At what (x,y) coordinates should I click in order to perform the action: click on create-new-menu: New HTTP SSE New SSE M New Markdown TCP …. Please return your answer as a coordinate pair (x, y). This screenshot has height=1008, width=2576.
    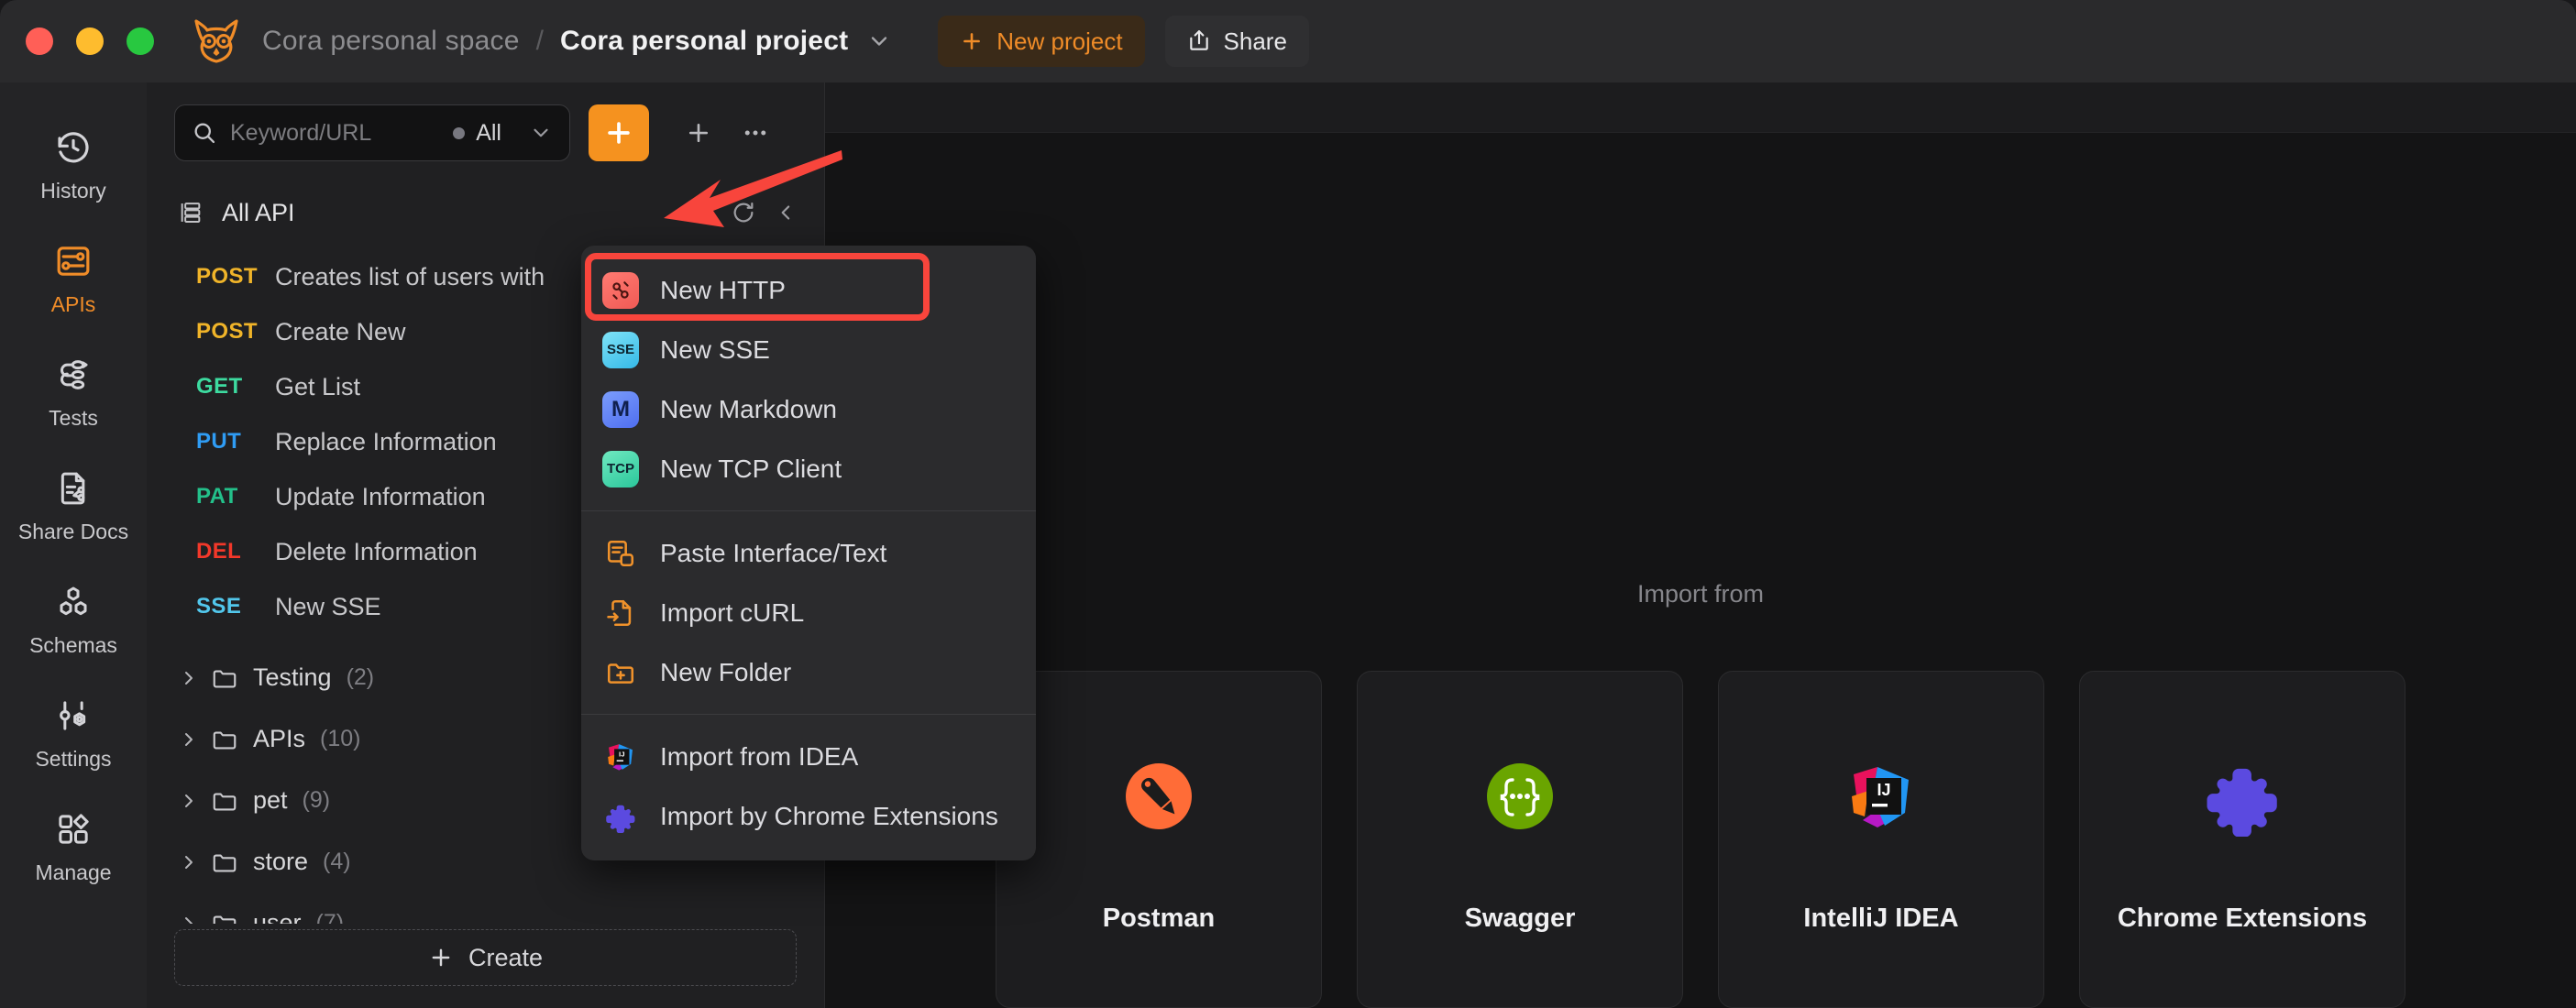
    Looking at the image, I should click on (808, 553).